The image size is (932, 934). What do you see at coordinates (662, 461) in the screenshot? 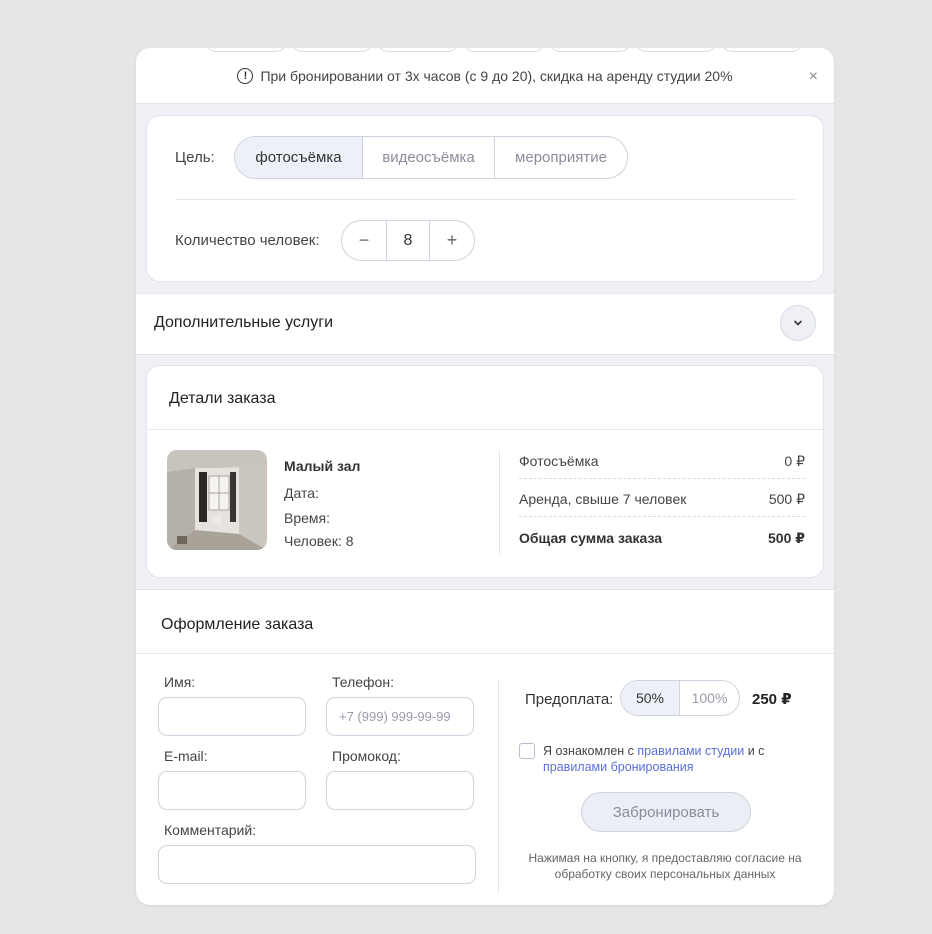
I see `summary-row-photo: Фотосъёмка 0 ₽` at bounding box center [662, 461].